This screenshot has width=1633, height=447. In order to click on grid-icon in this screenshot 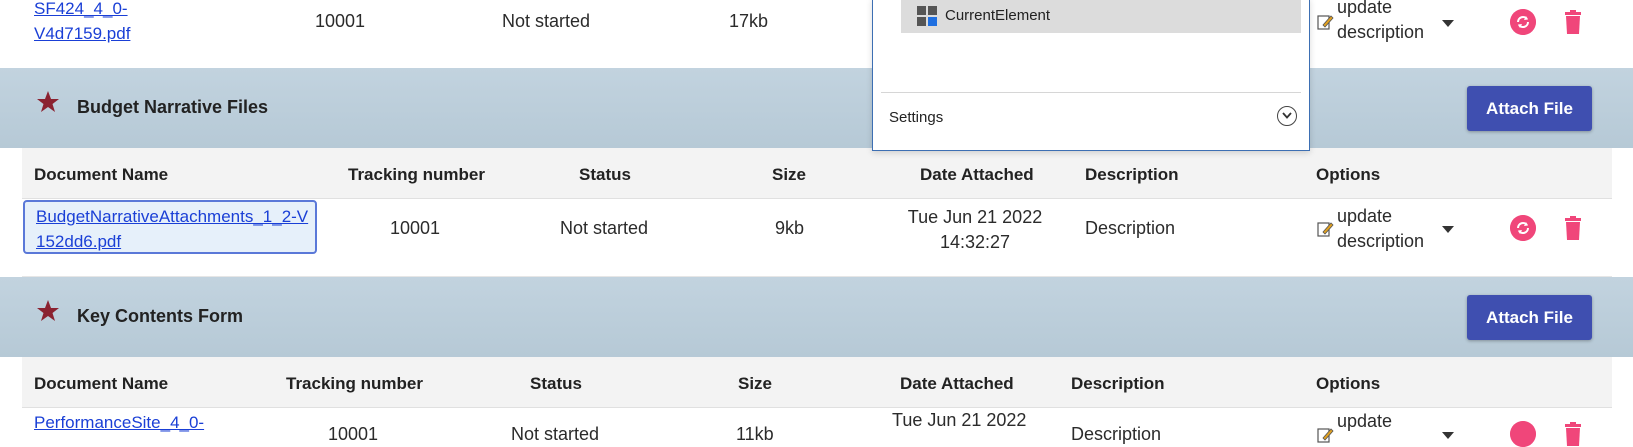, I will do `click(927, 16)`.